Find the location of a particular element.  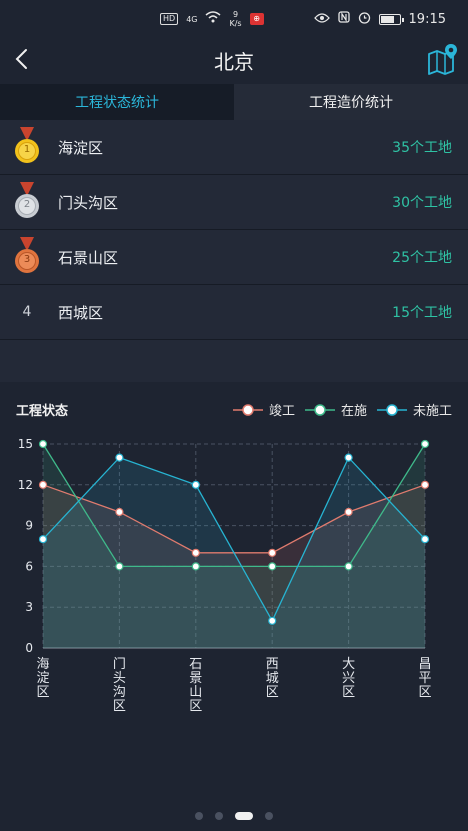

speed-value: 9 is located at coordinates (235, 14).